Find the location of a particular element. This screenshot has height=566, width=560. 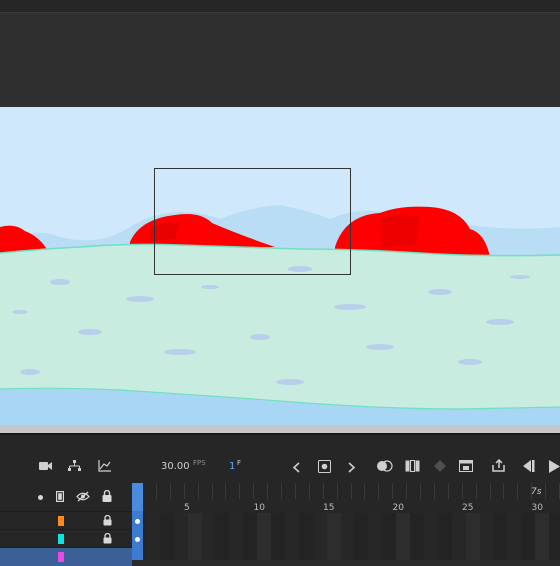

insert-keyframe-icon is located at coordinates (324, 466).